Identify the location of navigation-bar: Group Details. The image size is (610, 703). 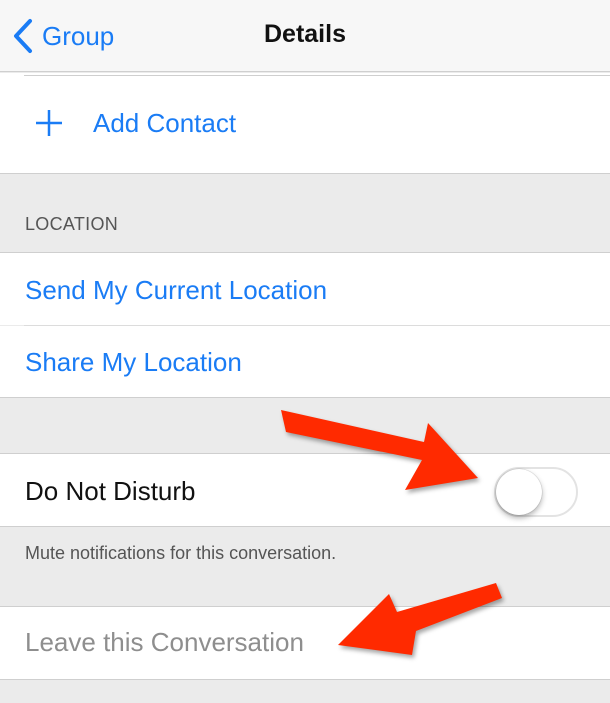
(305, 36).